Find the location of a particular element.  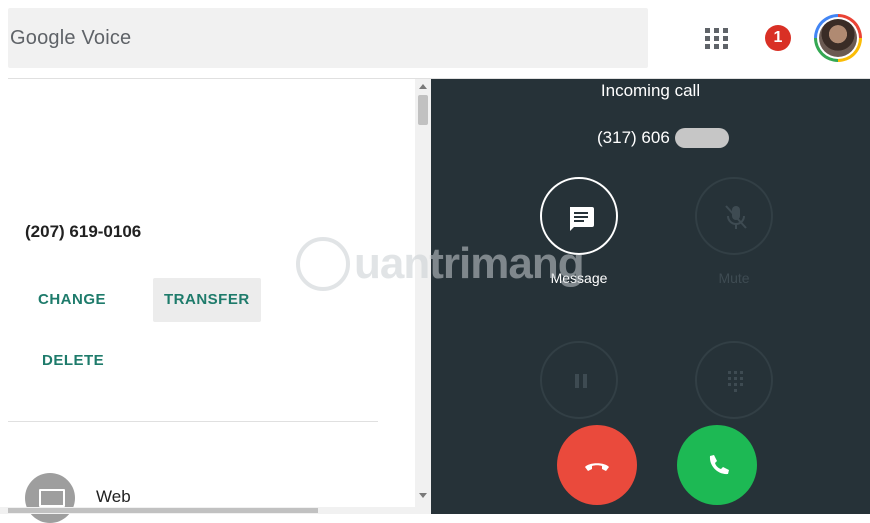

scroll-down-icon is located at coordinates (423, 495).